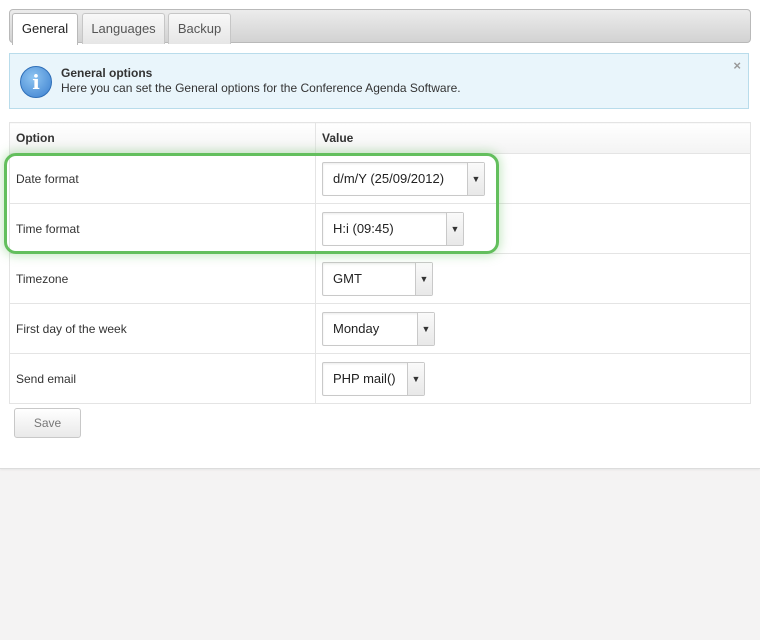  What do you see at coordinates (162, 378) in the screenshot?
I see `row-label-send-email: Send email` at bounding box center [162, 378].